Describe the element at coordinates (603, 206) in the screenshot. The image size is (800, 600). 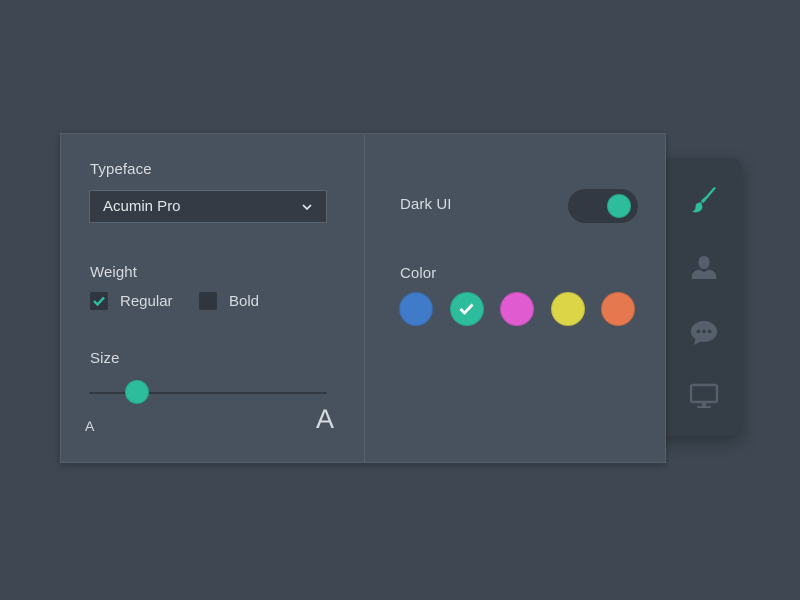
I see `dark-ui-toggle` at that location.